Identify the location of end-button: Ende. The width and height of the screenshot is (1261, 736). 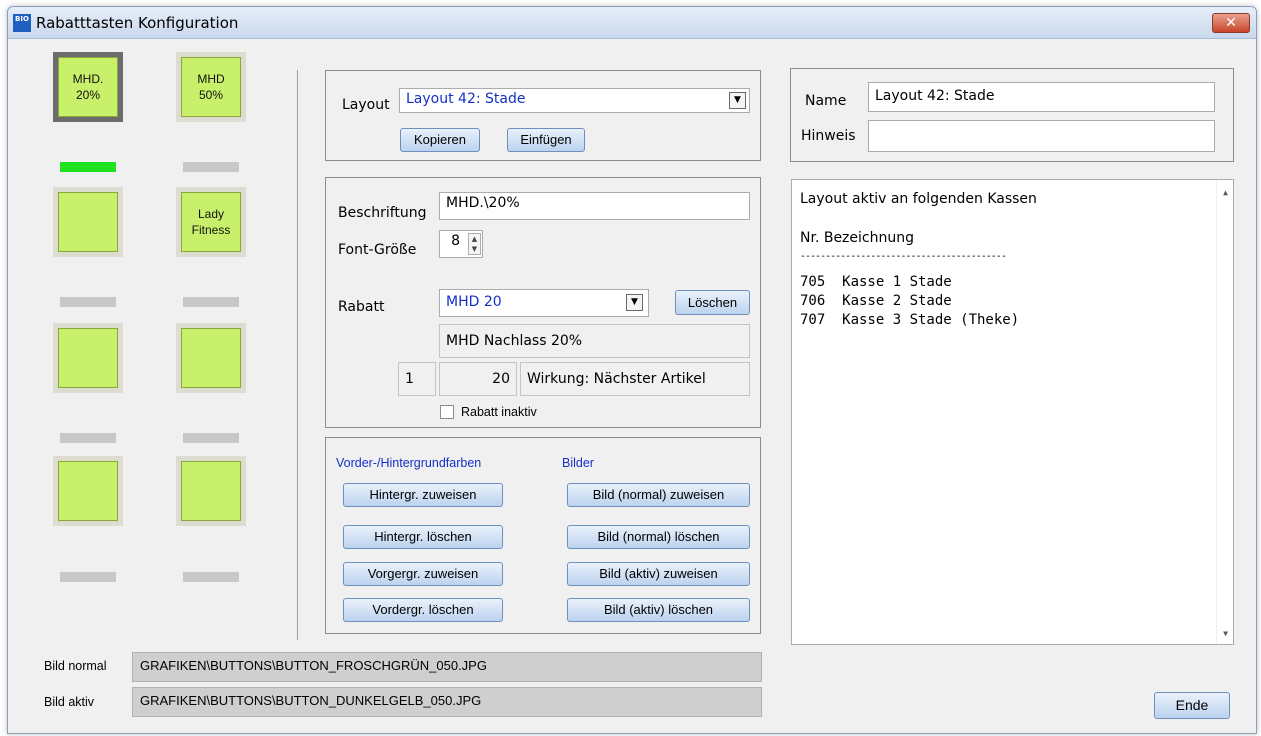
(1192, 705).